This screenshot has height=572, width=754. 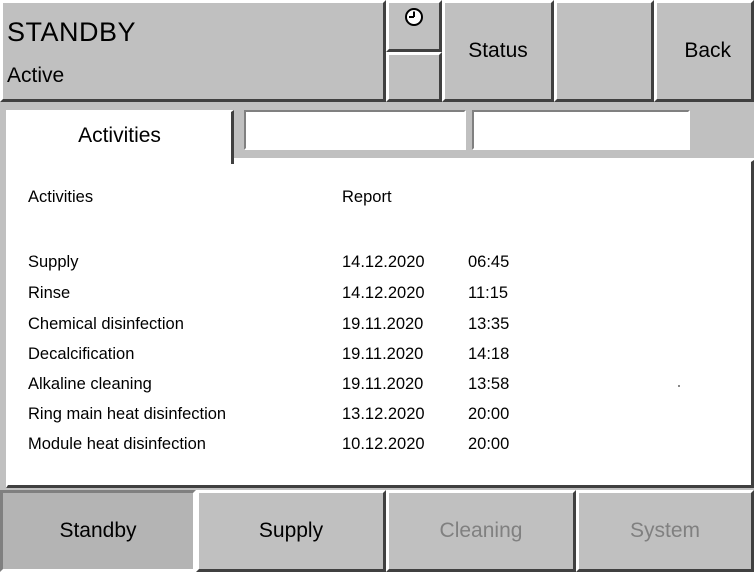 I want to click on row-time: 14:18, so click(x=489, y=354).